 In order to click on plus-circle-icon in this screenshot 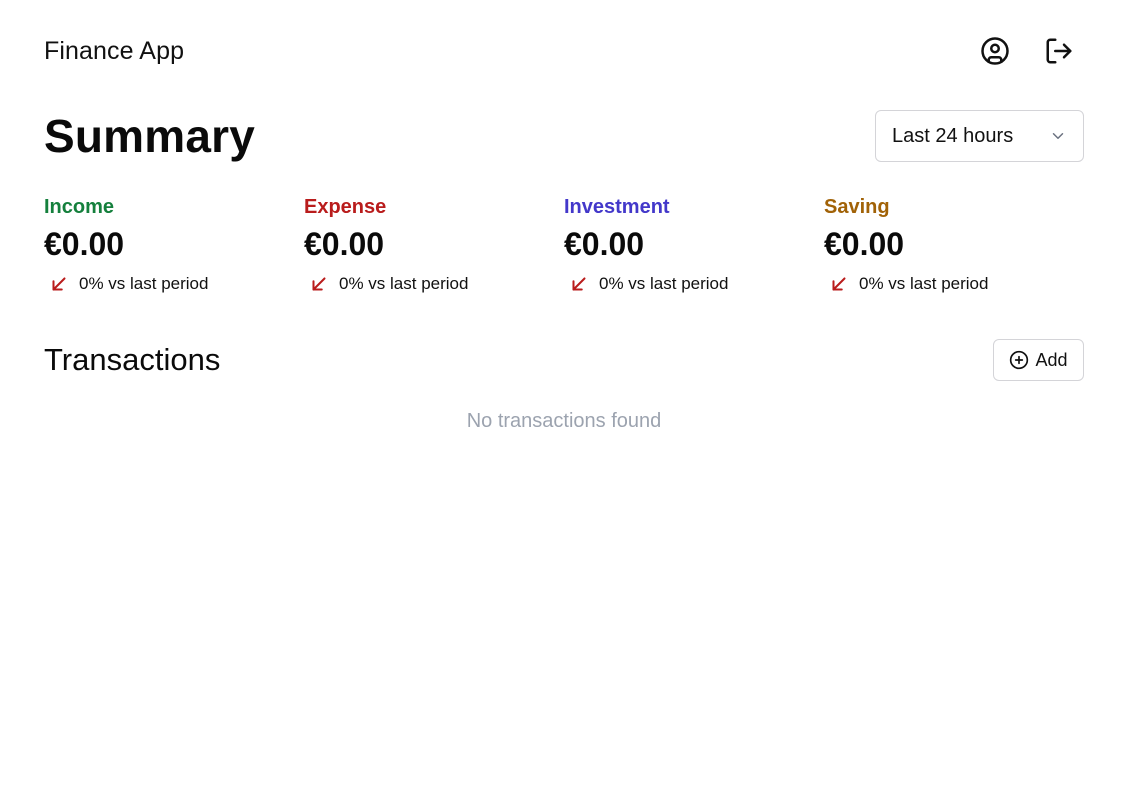, I will do `click(1019, 360)`.